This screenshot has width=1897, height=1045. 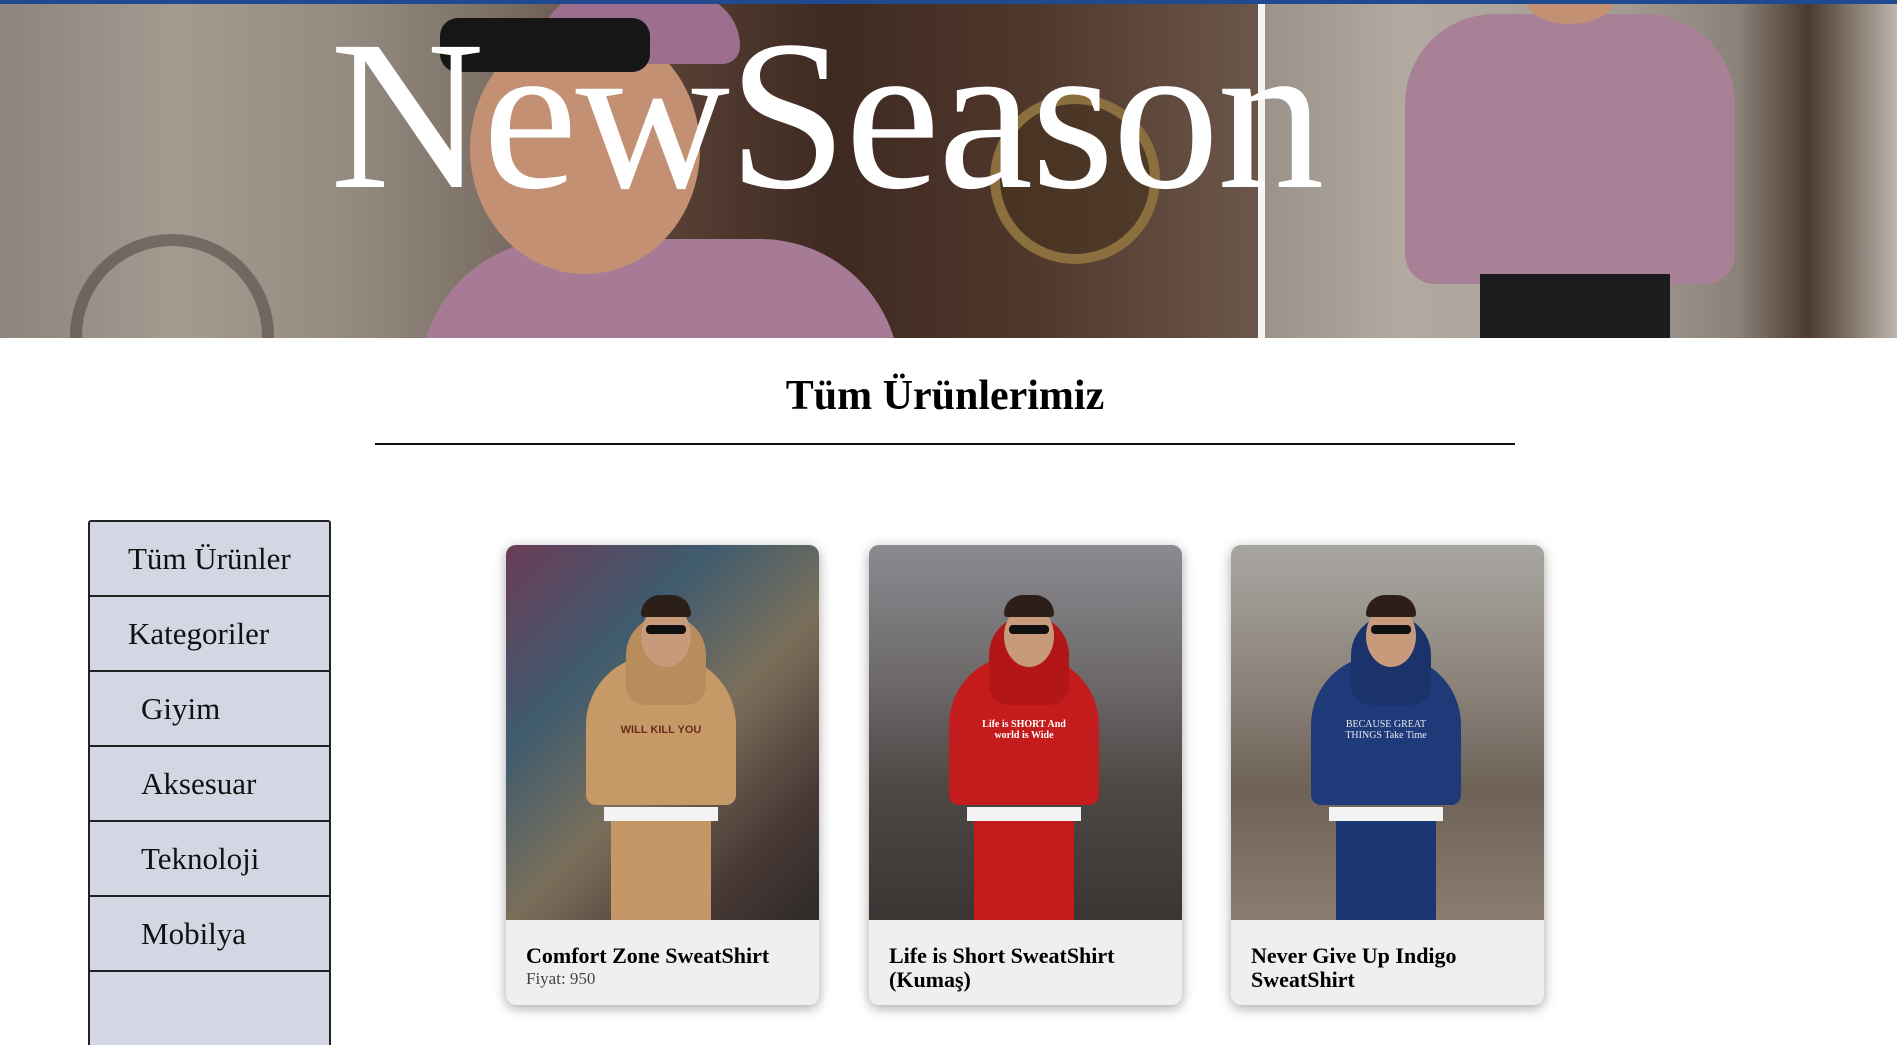 I want to click on sidebar-item-accessories: Aksesuar, so click(x=209, y=782).